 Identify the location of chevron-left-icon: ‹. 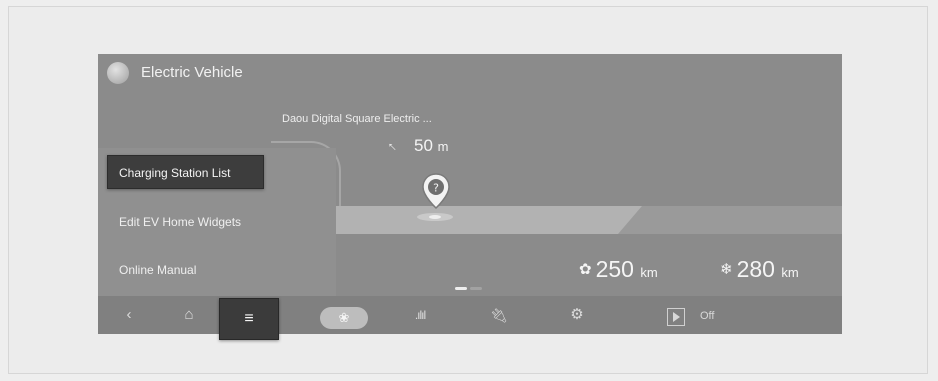
(129, 314).